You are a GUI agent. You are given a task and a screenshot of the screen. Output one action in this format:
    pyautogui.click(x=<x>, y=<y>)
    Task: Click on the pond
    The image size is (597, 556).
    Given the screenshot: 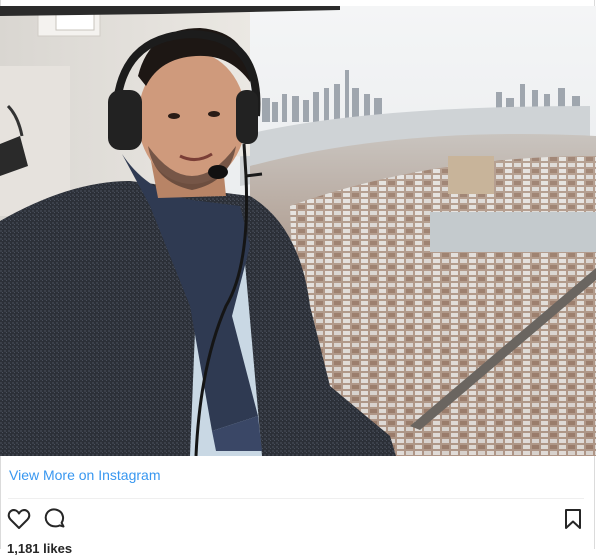 What is the action you would take?
    pyautogui.click(x=513, y=232)
    